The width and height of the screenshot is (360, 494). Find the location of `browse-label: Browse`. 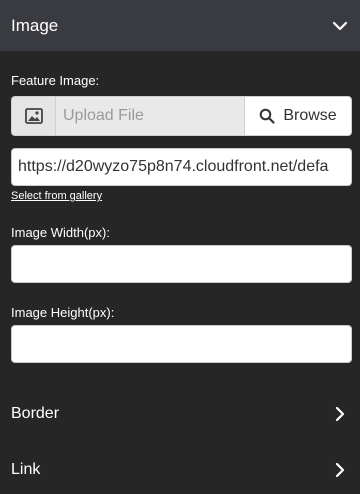

browse-label: Browse is located at coordinates (310, 115).